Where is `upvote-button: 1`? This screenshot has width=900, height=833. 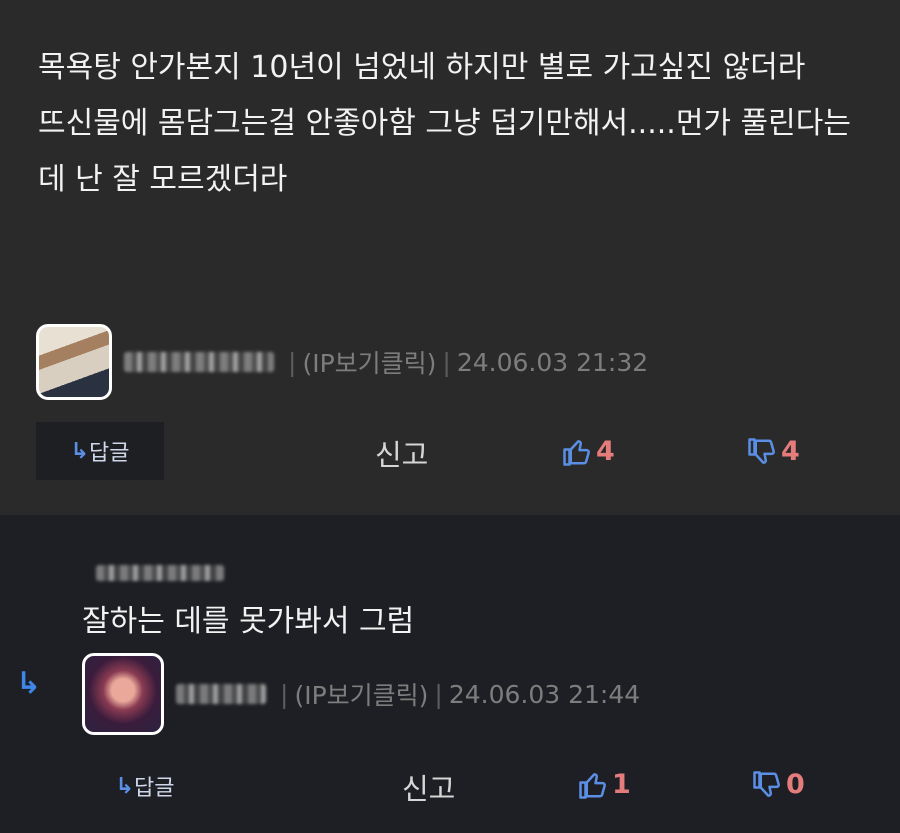 upvote-button: 1 is located at coordinates (604, 784).